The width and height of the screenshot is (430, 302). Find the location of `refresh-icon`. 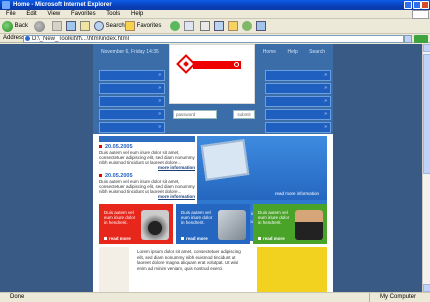

refresh-icon is located at coordinates (71, 26).